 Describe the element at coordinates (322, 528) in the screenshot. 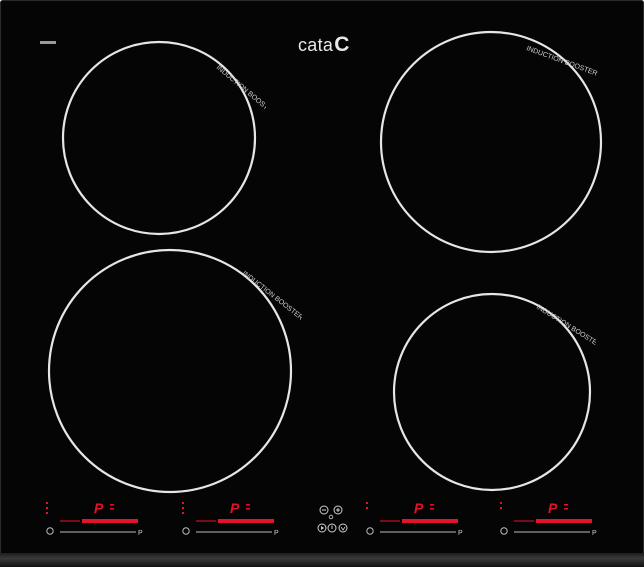

I see `play-button` at that location.